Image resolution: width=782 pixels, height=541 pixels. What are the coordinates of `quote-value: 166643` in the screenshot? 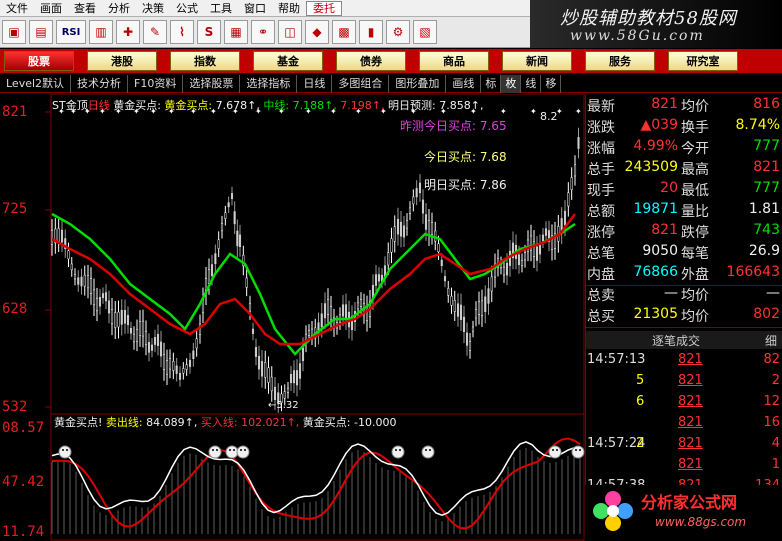 It's located at (753, 272).